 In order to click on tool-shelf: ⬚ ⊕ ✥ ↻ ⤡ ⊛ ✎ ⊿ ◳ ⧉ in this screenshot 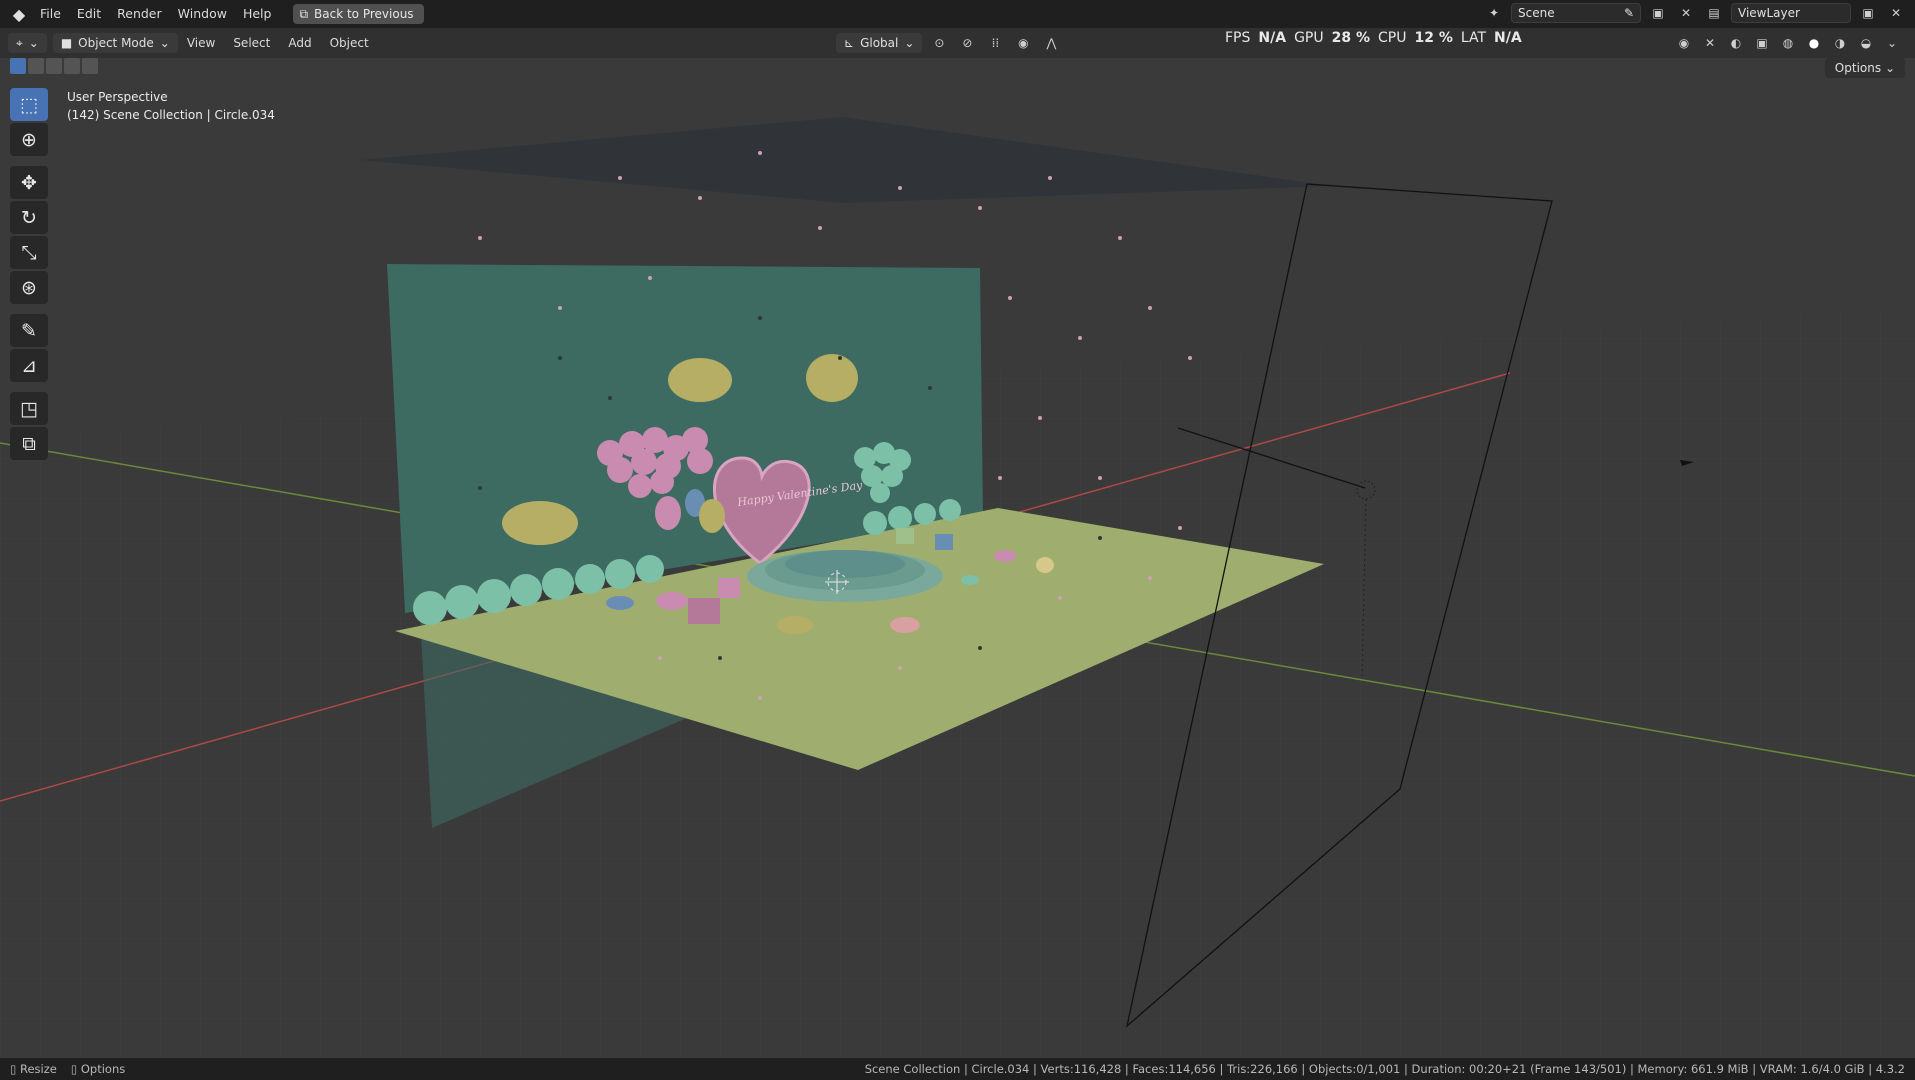, I will do `click(30, 274)`.